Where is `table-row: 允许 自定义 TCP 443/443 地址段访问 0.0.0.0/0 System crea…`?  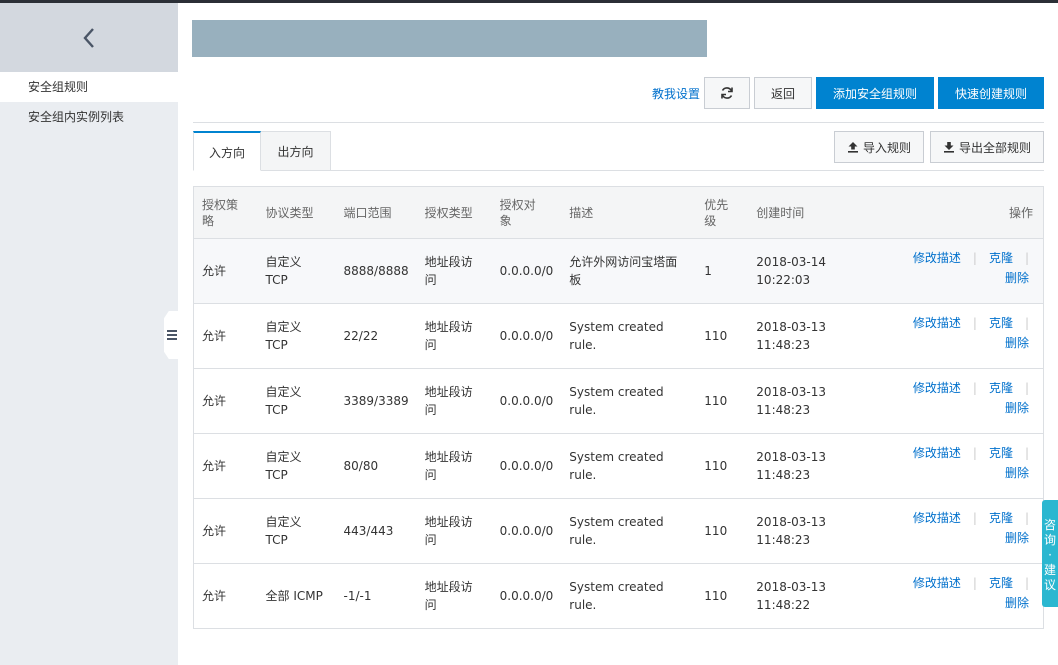
table-row: 允许 自定义 TCP 443/443 地址段访问 0.0.0.0/0 System crea… is located at coordinates (618, 531).